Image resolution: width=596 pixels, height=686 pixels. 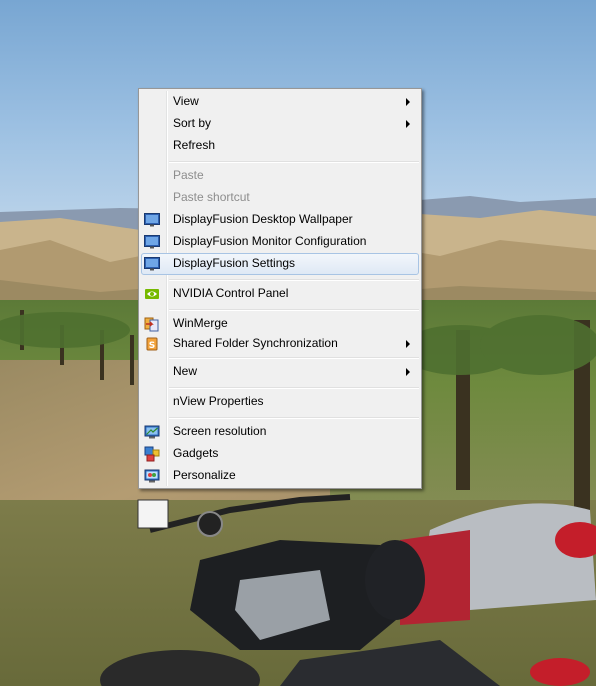 I want to click on menu-item-label: New, so click(x=185, y=371).